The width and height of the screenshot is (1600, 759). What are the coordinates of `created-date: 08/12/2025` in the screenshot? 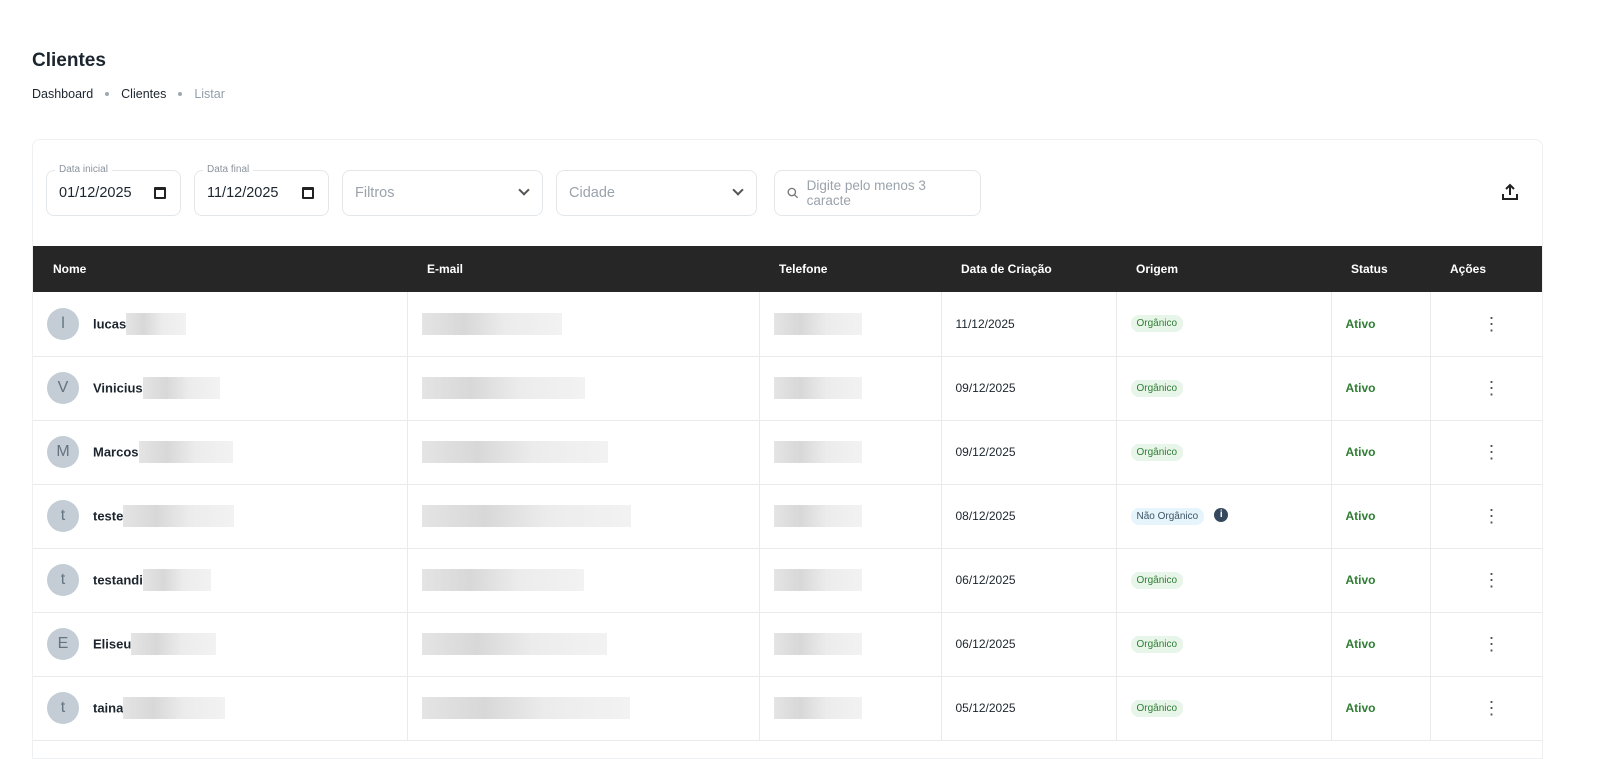 It's located at (1029, 516).